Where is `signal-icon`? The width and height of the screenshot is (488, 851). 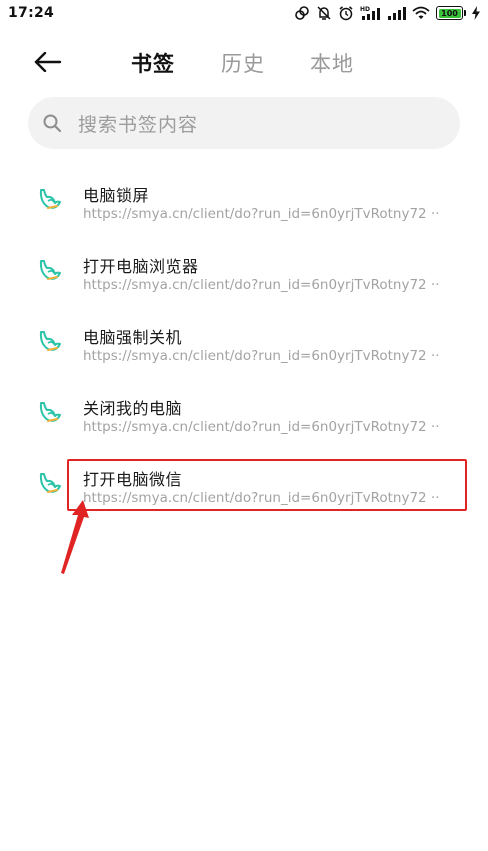
signal-icon is located at coordinates (397, 13).